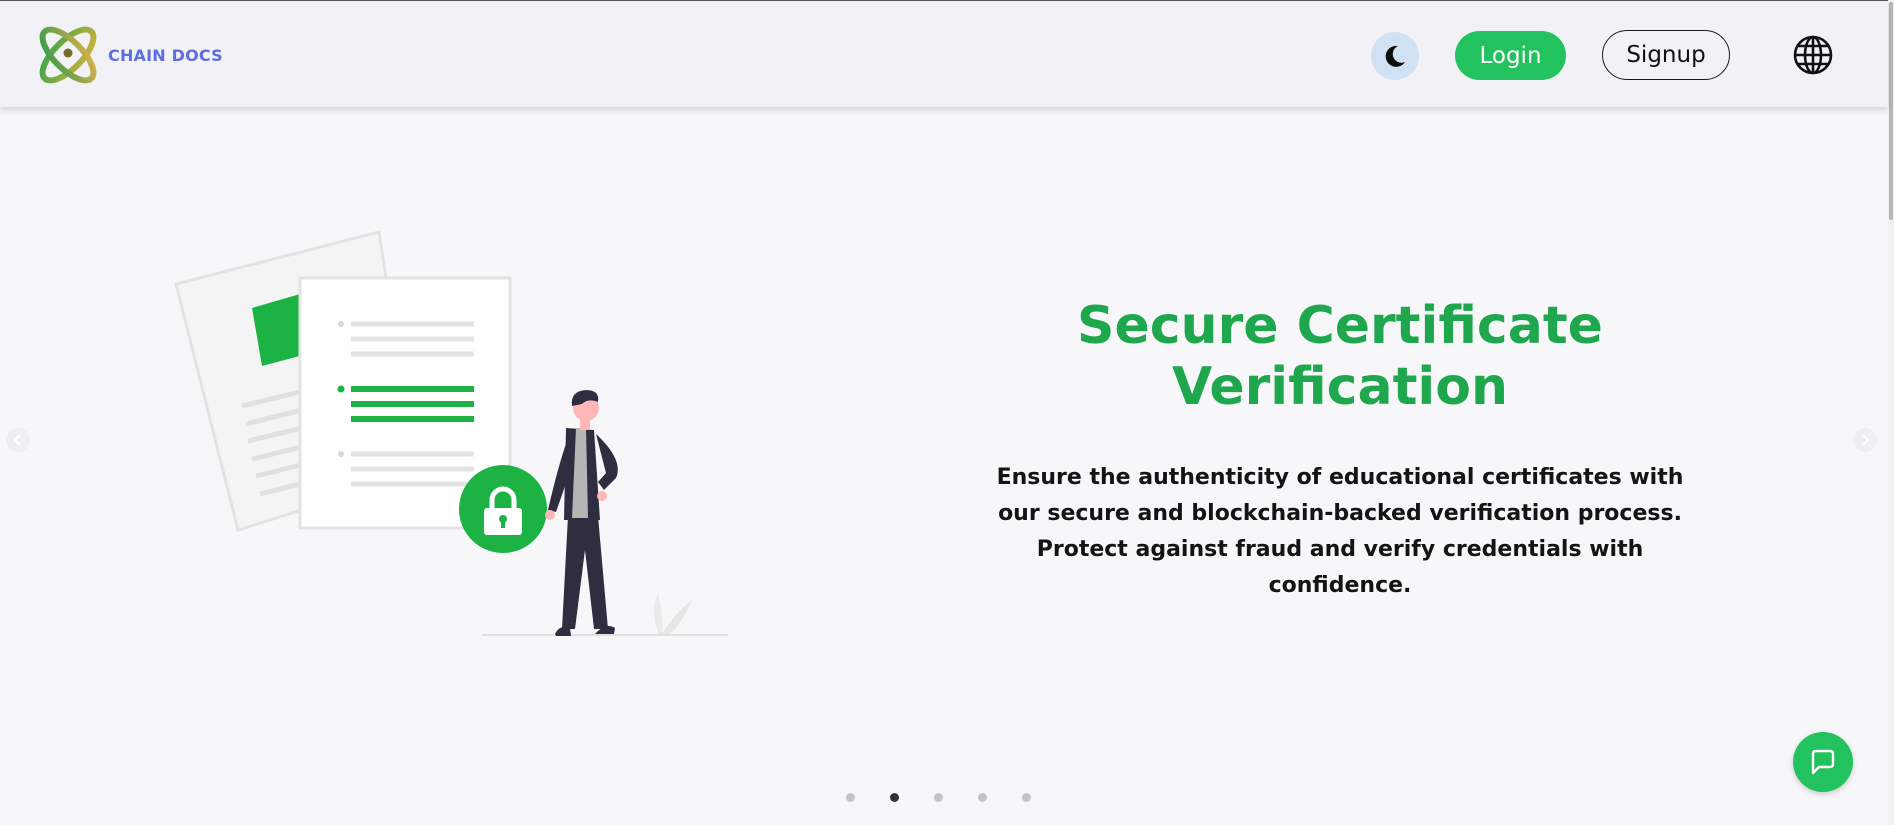 Image resolution: width=1894 pixels, height=825 pixels. I want to click on scrollbar-thumb, so click(1891, 111).